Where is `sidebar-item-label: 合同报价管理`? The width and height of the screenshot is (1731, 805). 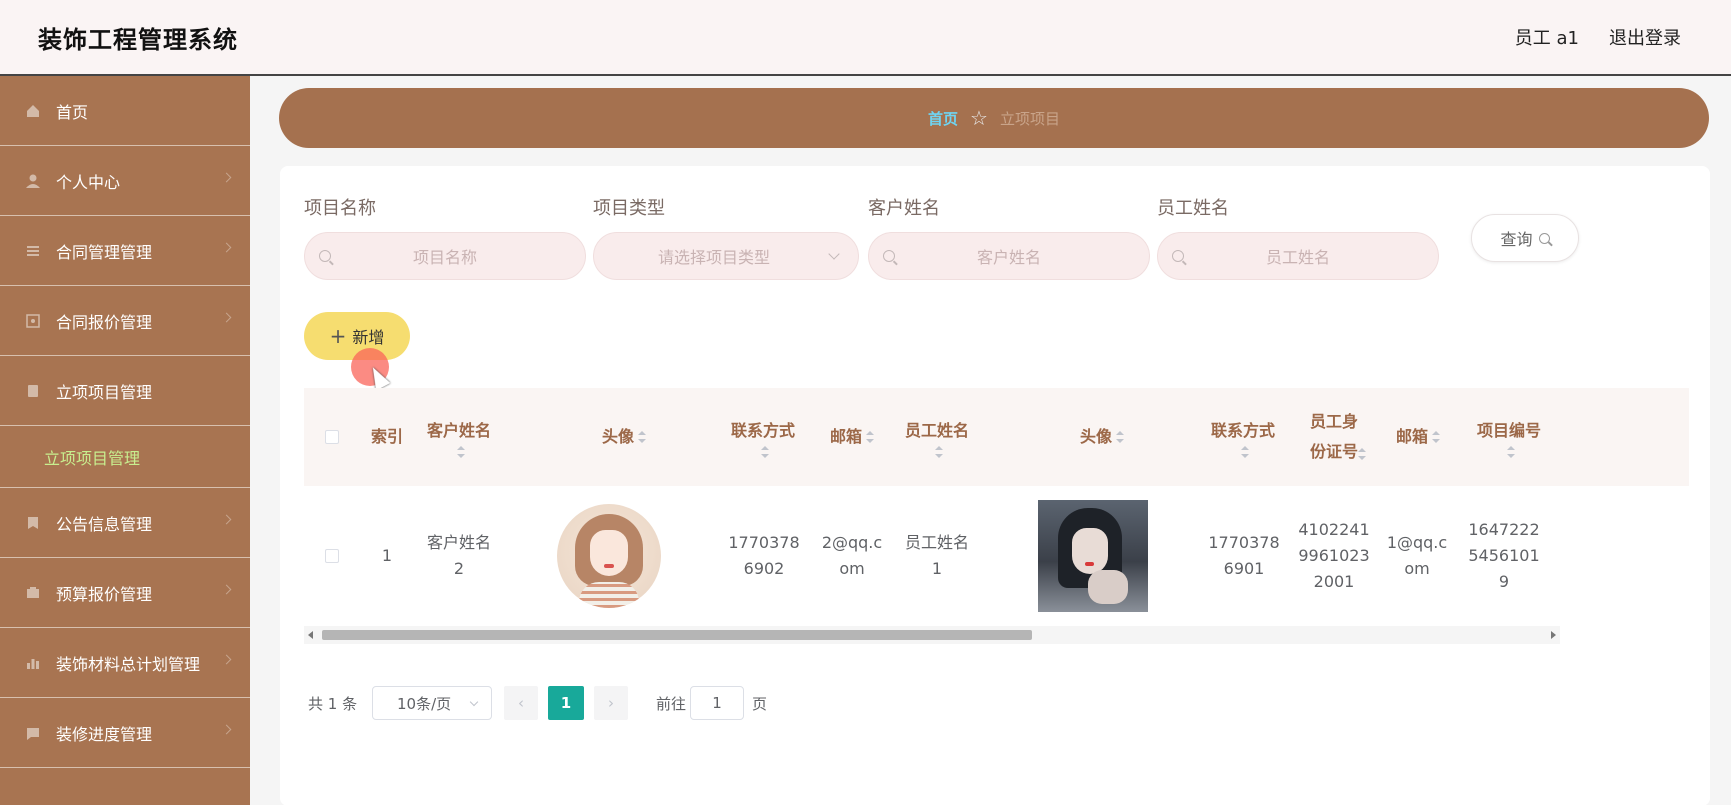 sidebar-item-label: 合同报价管理 is located at coordinates (104, 322).